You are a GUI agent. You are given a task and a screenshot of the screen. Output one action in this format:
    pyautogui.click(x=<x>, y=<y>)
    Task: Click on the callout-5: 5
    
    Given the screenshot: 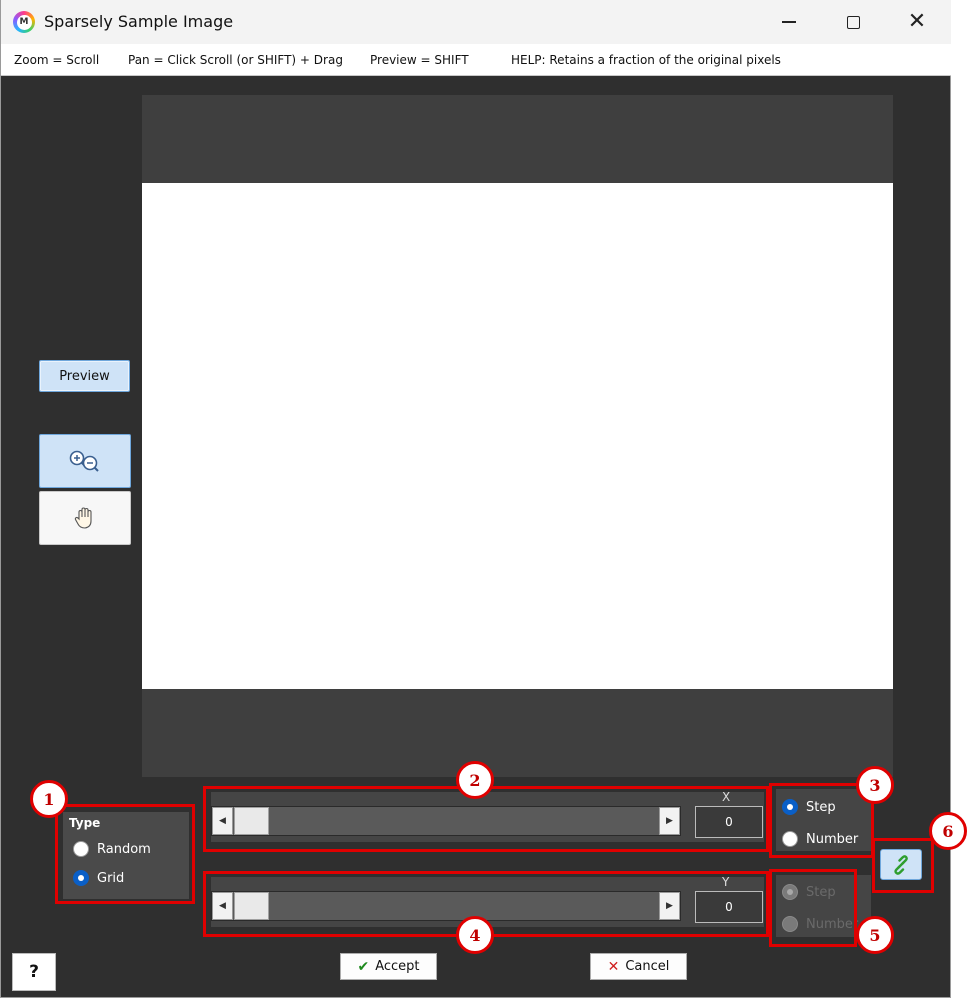 What is the action you would take?
    pyautogui.click(x=875, y=935)
    